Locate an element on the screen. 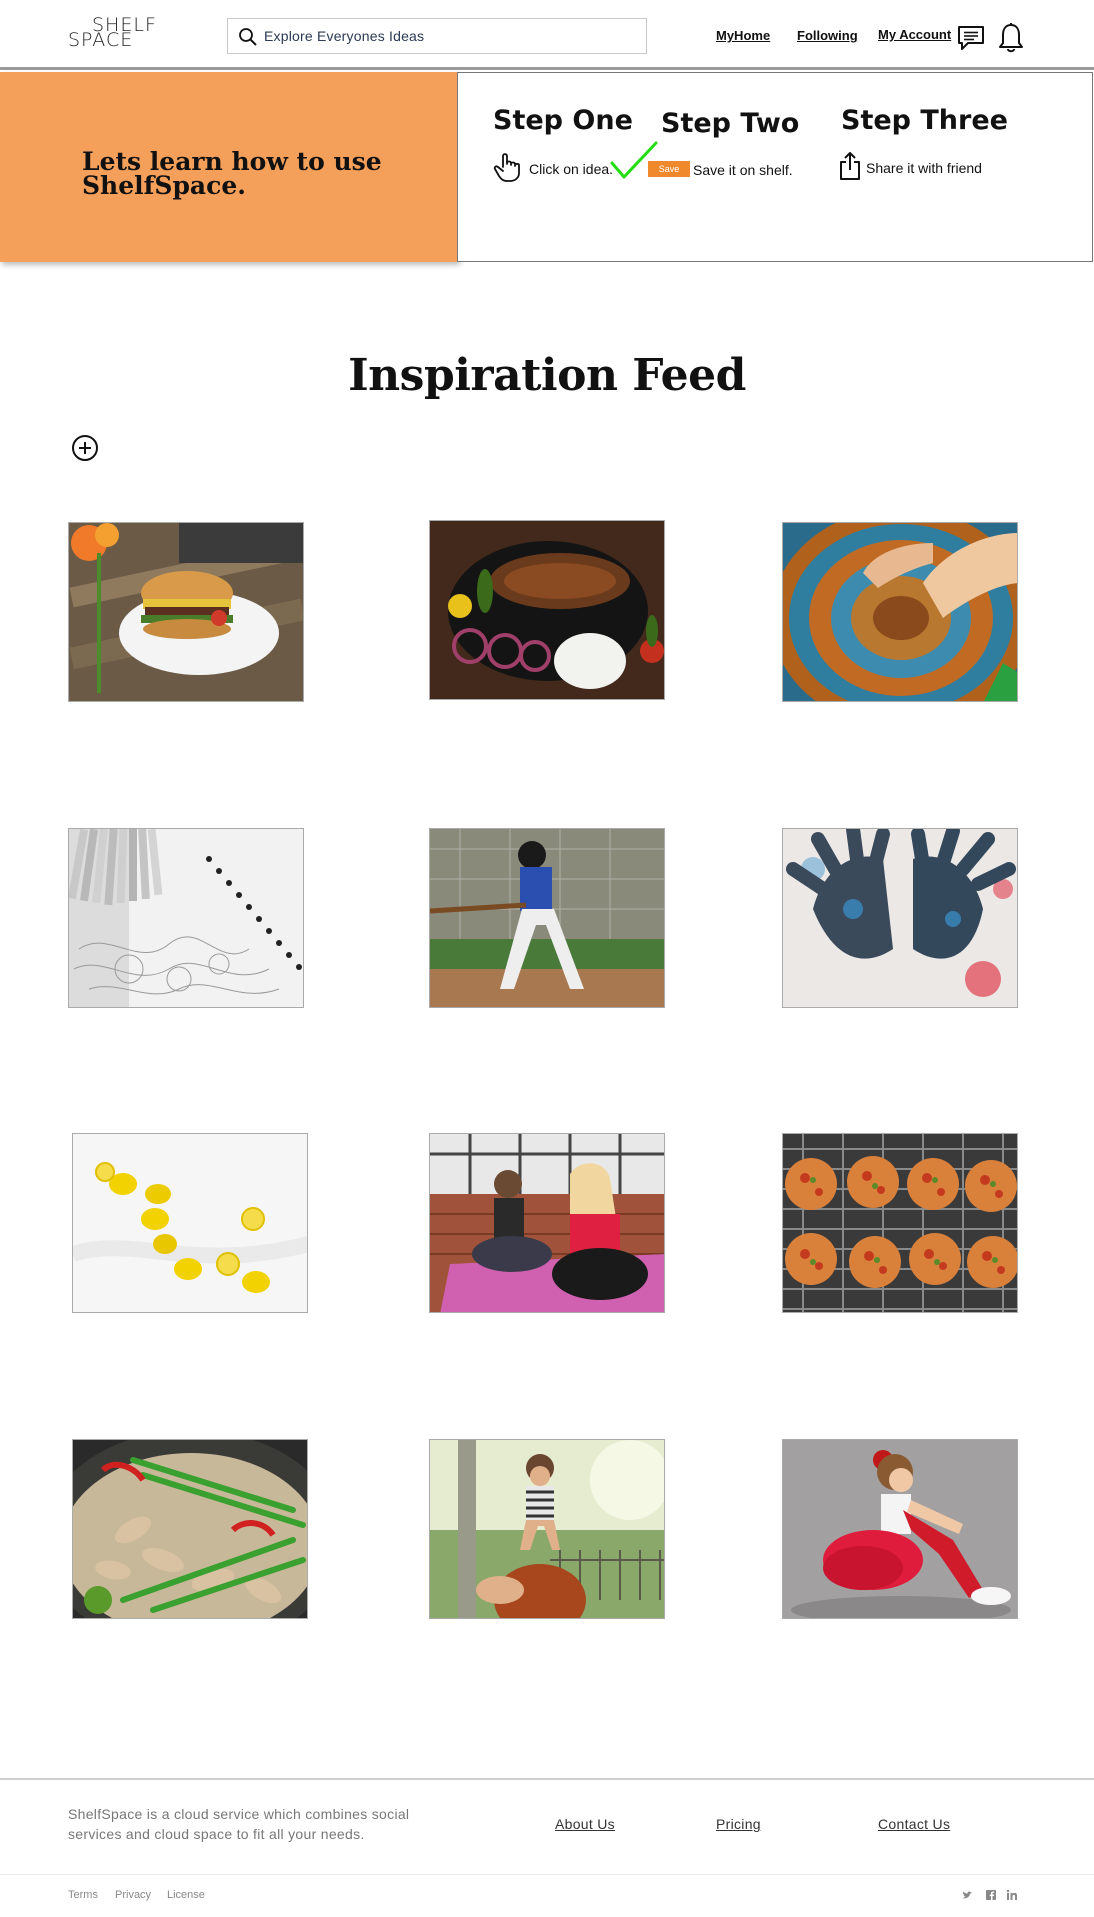  coloring-pencils-image is located at coordinates (186, 918).